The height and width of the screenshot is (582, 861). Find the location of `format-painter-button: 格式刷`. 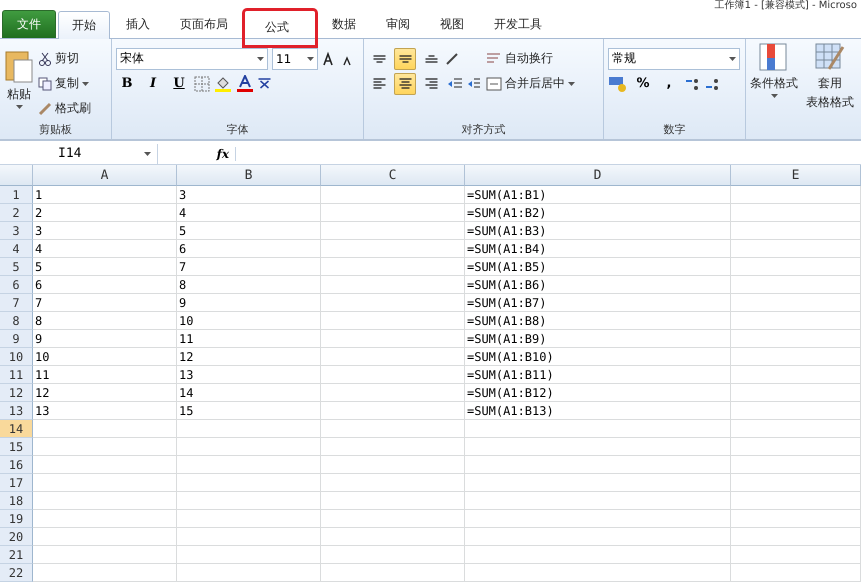

format-painter-button: 格式刷 is located at coordinates (64, 109).